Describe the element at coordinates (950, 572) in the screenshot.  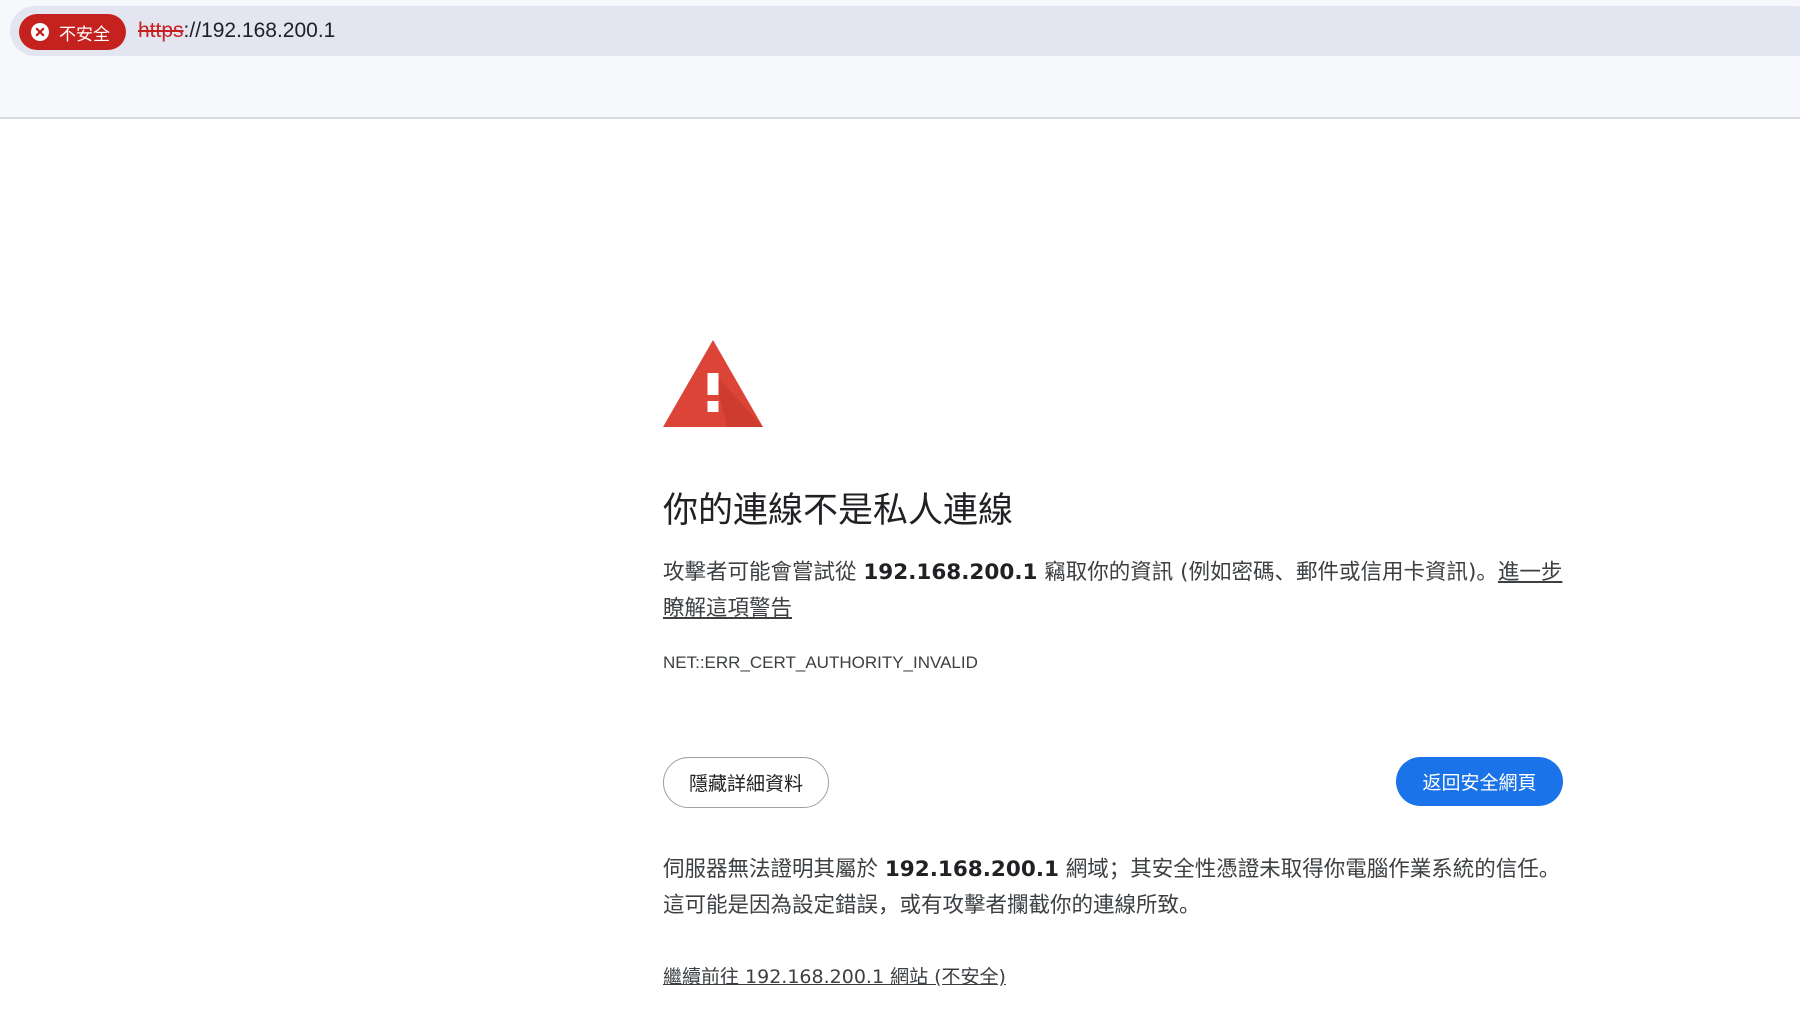
I see `host-name: 192.168.200.1` at that location.